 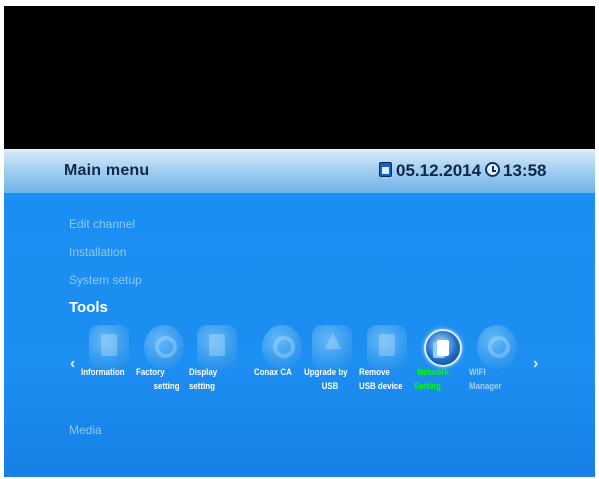 I want to click on calendar-icon, so click(x=385, y=169).